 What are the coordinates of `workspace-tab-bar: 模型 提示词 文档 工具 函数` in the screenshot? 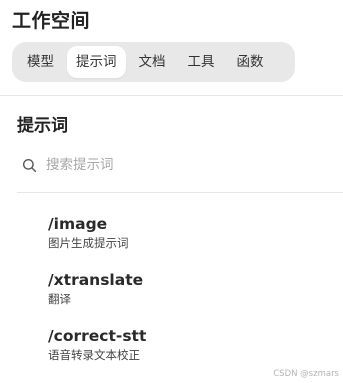 It's located at (153, 62).